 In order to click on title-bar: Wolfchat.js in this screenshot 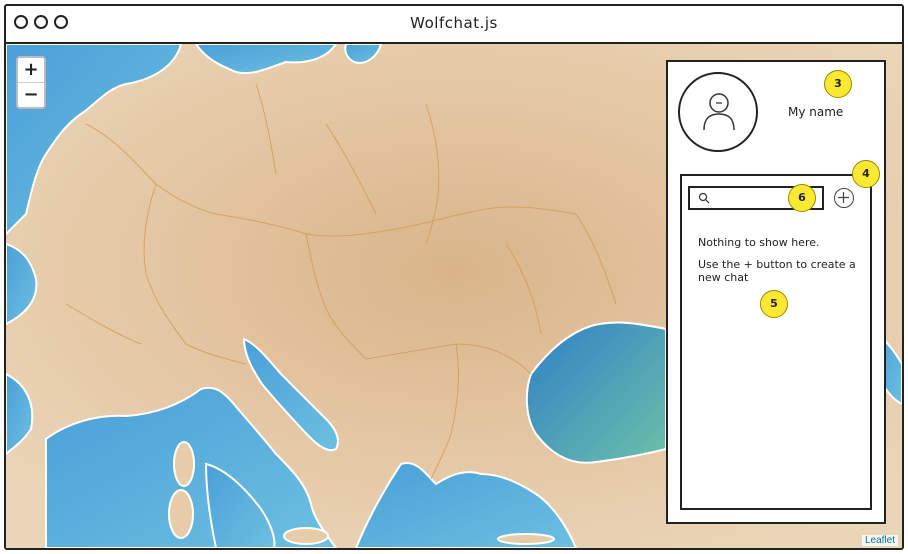, I will do `click(454, 25)`.